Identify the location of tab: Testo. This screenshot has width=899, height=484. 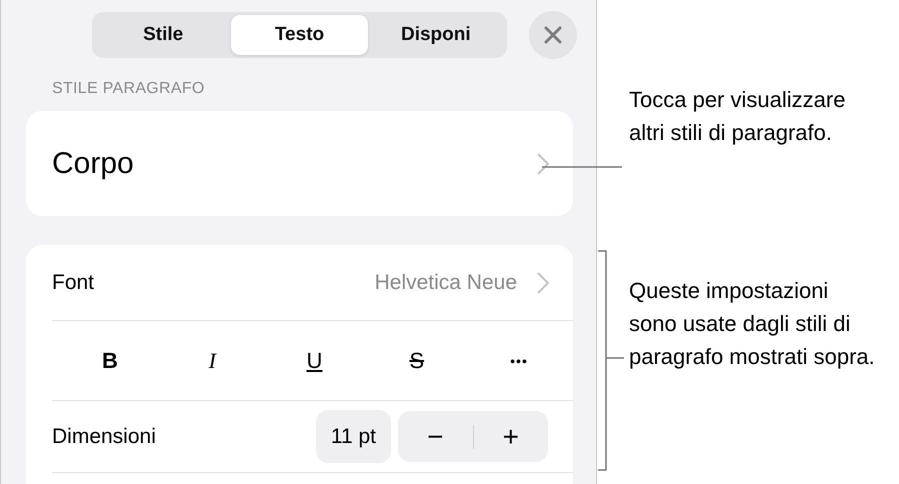
(299, 35).